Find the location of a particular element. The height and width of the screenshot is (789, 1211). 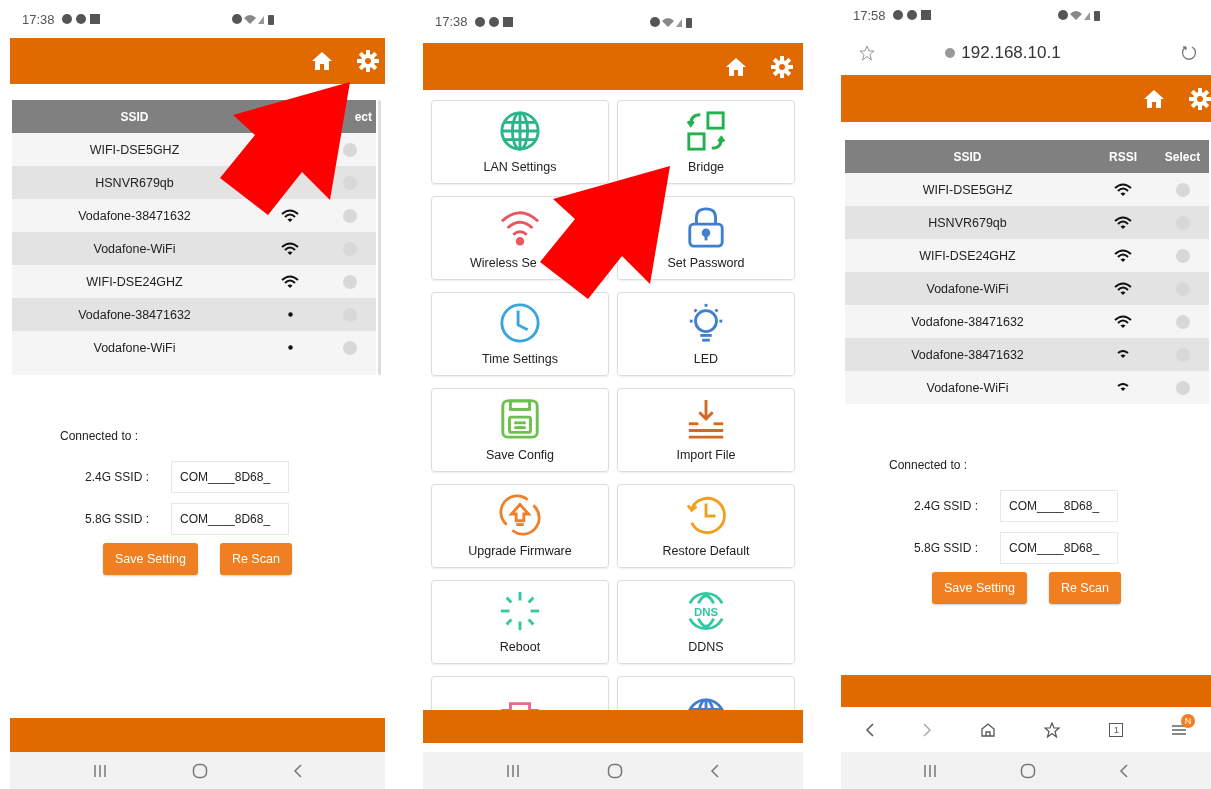

column-header: Select is located at coordinates (1182, 156).